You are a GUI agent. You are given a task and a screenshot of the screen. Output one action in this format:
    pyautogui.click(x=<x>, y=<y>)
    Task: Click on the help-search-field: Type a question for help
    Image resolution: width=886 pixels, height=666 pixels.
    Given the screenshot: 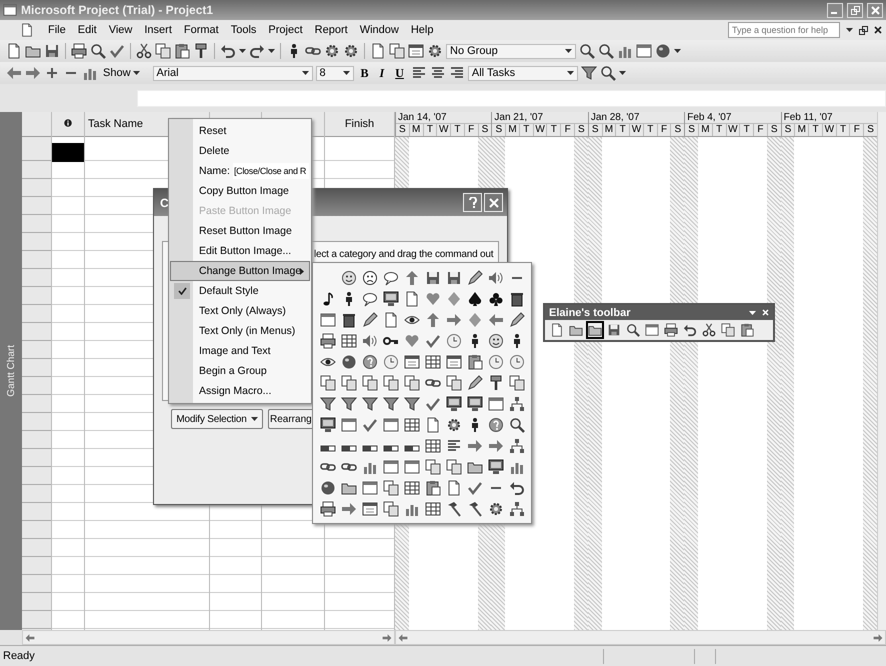 What is the action you would take?
    pyautogui.click(x=784, y=30)
    